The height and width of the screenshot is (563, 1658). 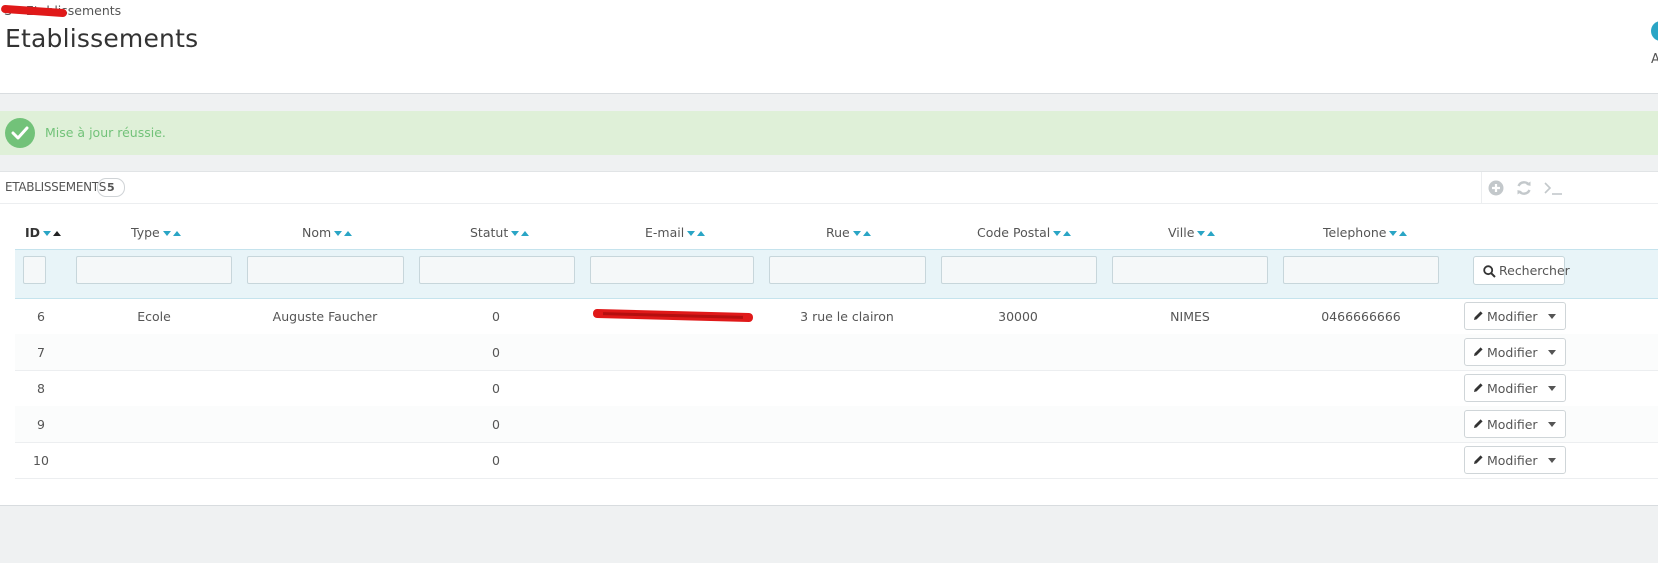 I want to click on filter-ville-input, so click(x=1190, y=270).